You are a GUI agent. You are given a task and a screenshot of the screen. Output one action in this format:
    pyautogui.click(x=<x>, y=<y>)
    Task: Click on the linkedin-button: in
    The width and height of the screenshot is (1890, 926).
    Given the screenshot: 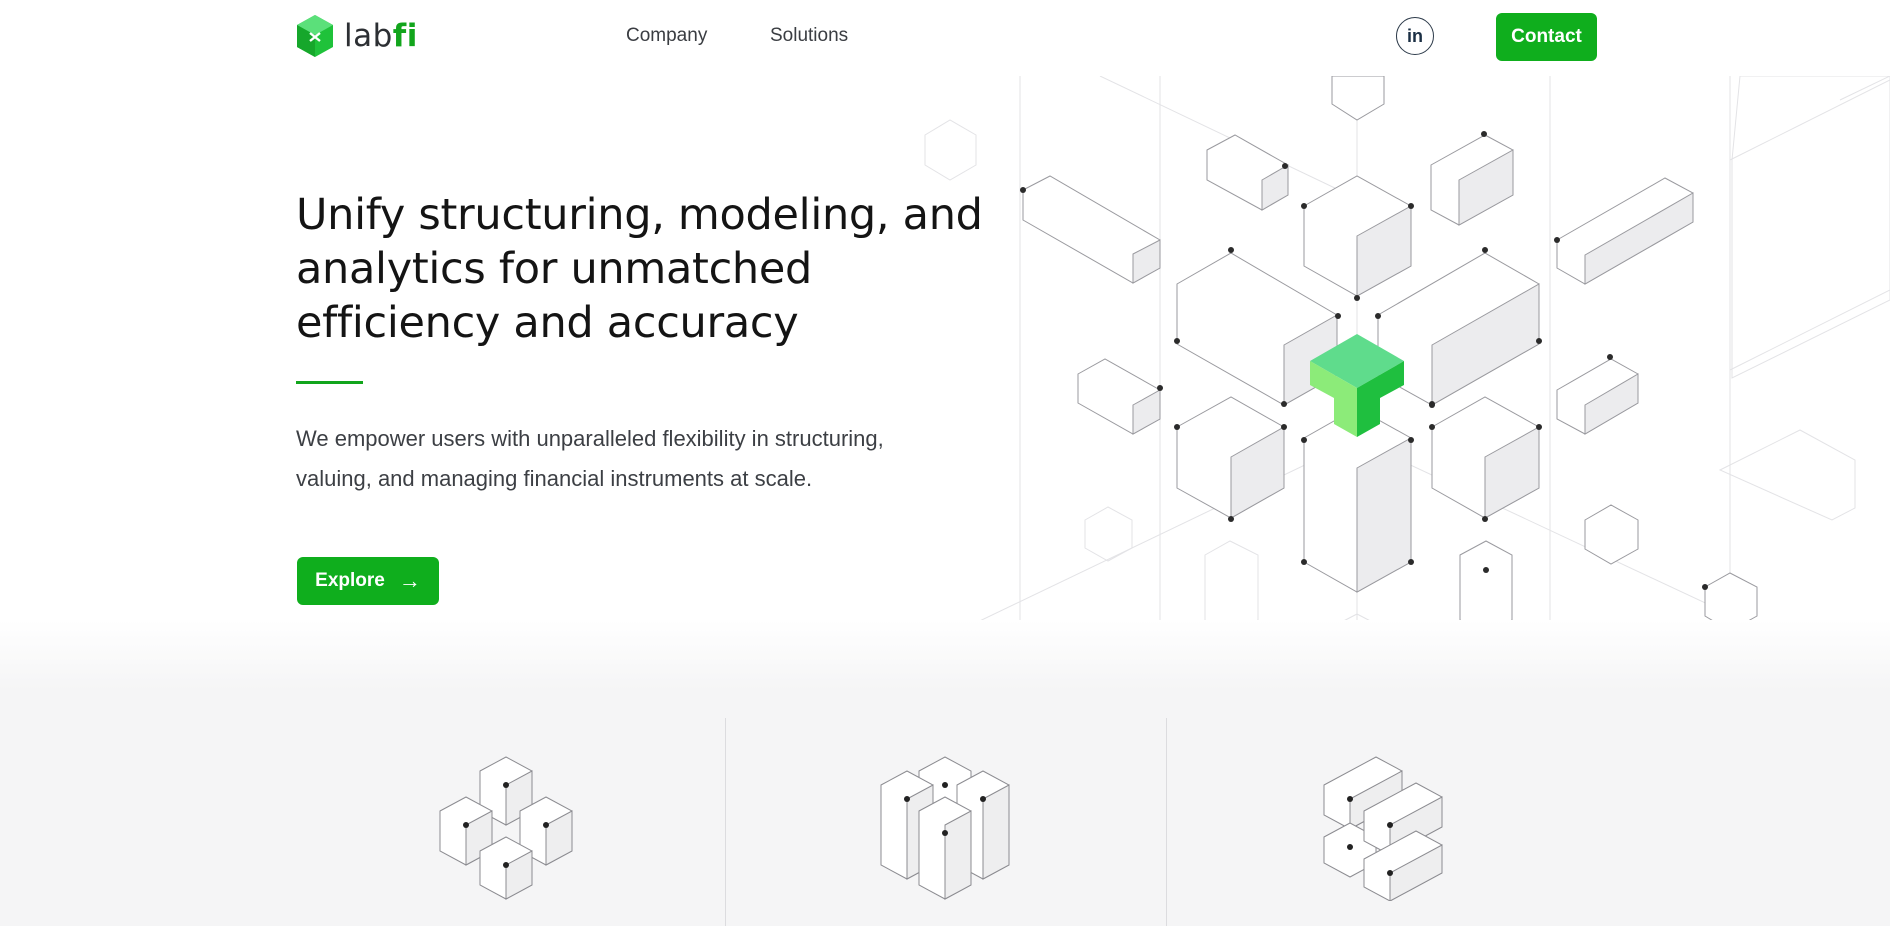 What is the action you would take?
    pyautogui.click(x=1415, y=36)
    